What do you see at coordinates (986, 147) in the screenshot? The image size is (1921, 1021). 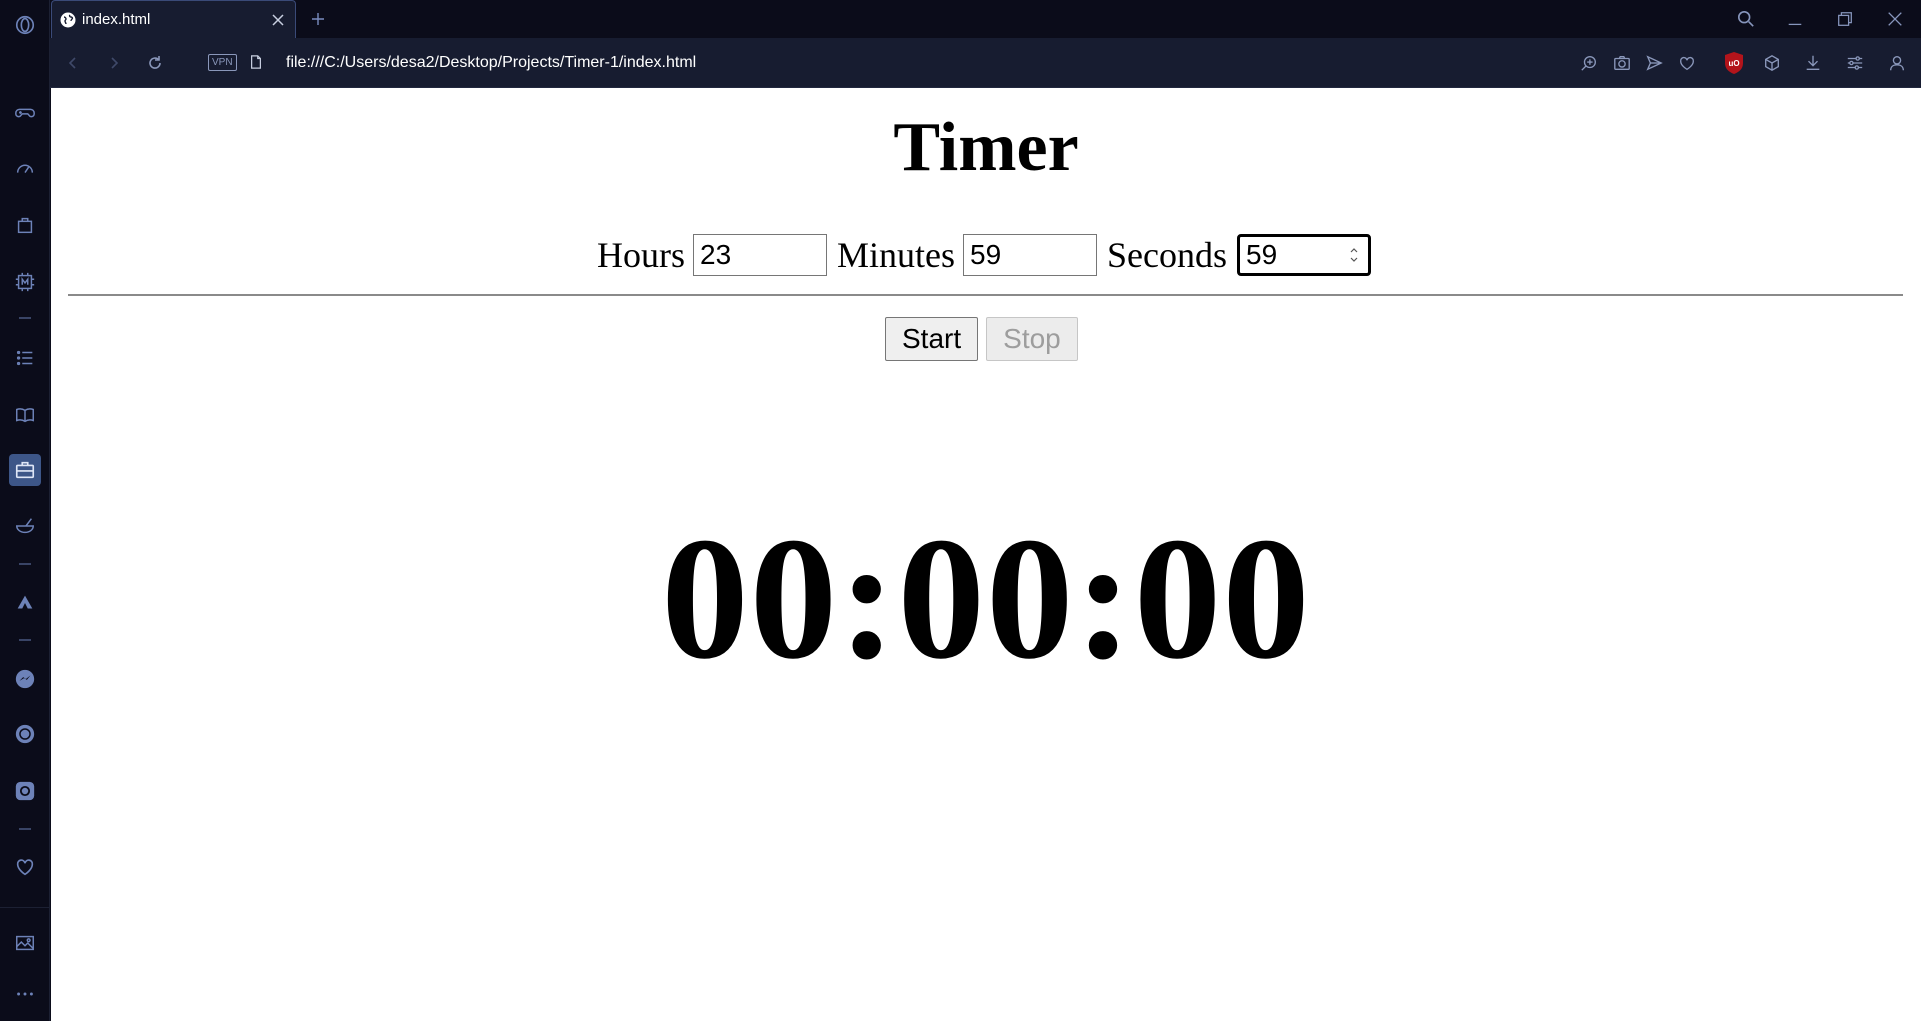 I see `page-title: Timer` at bounding box center [986, 147].